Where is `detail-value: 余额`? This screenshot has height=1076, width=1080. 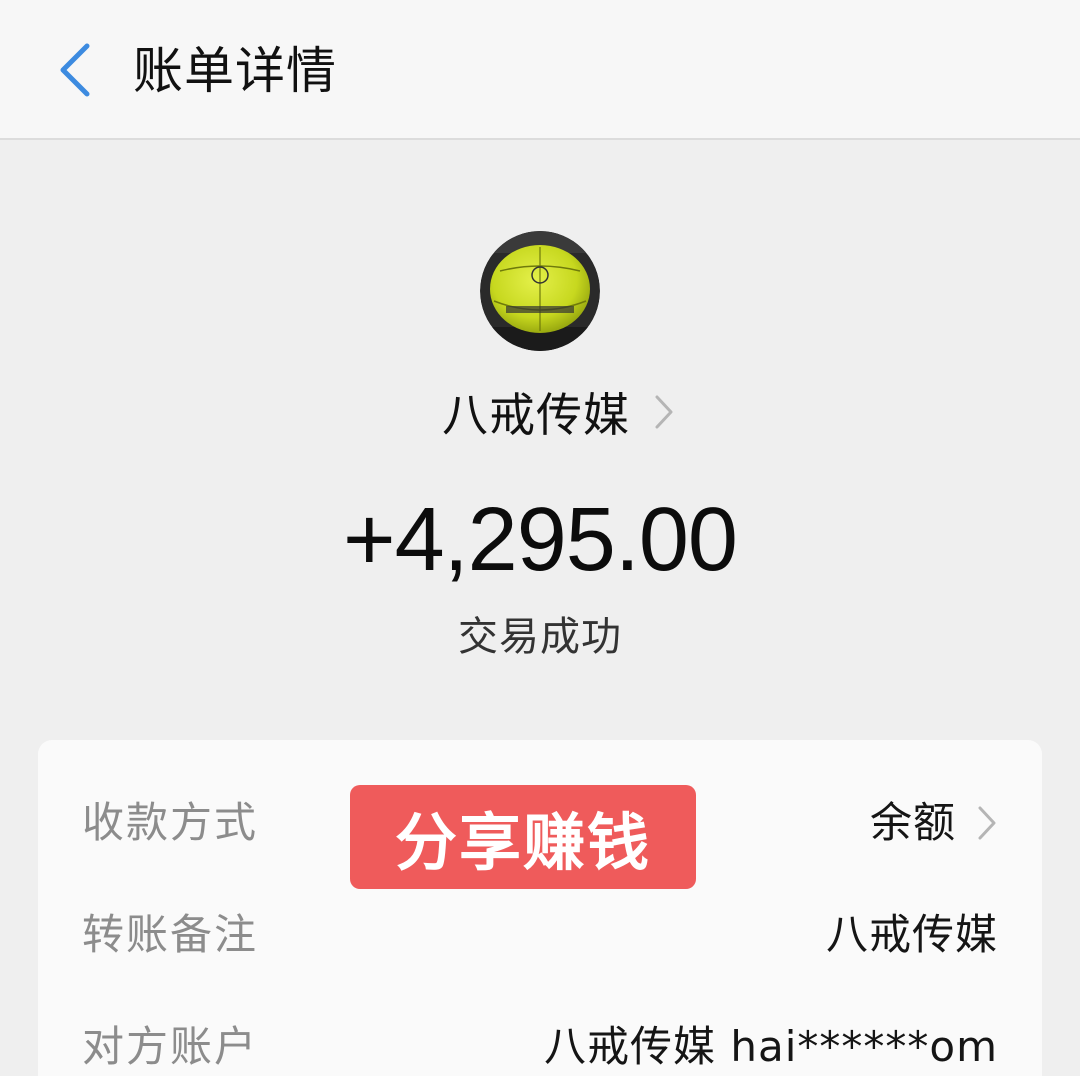
detail-value: 余额 is located at coordinates (912, 822).